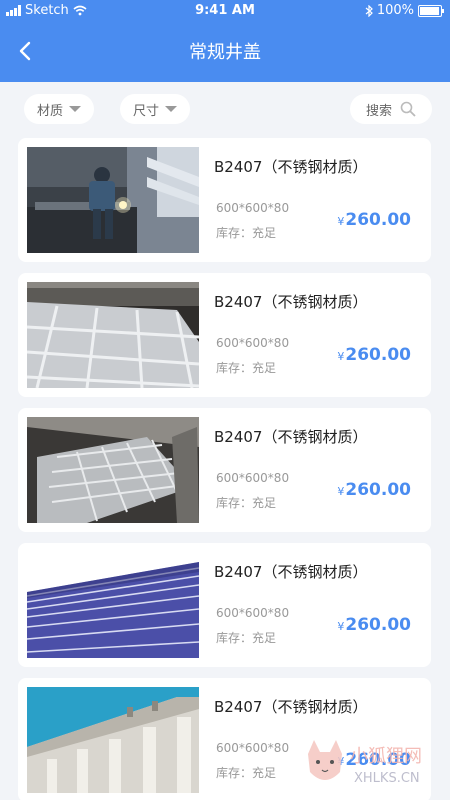  Describe the element at coordinates (387, 778) in the screenshot. I see `watermark-text-en: XHLKS.CN` at that location.